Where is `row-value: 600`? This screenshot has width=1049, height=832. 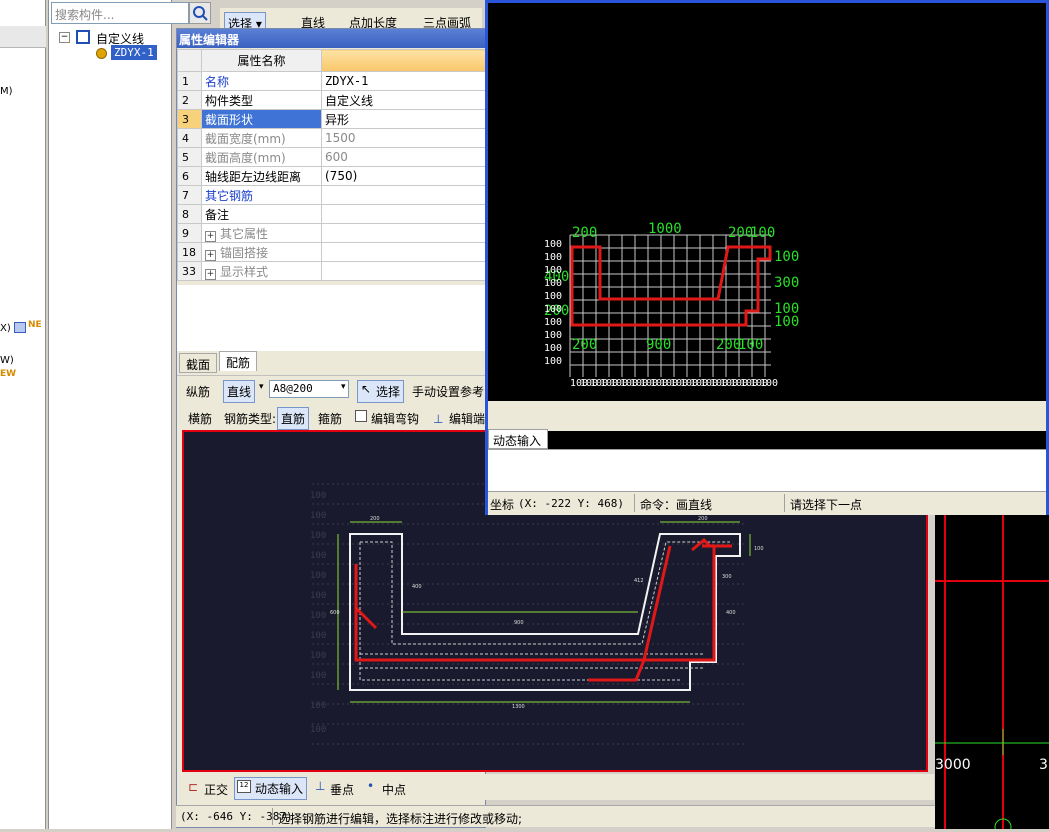
row-value: 600 is located at coordinates (404, 157).